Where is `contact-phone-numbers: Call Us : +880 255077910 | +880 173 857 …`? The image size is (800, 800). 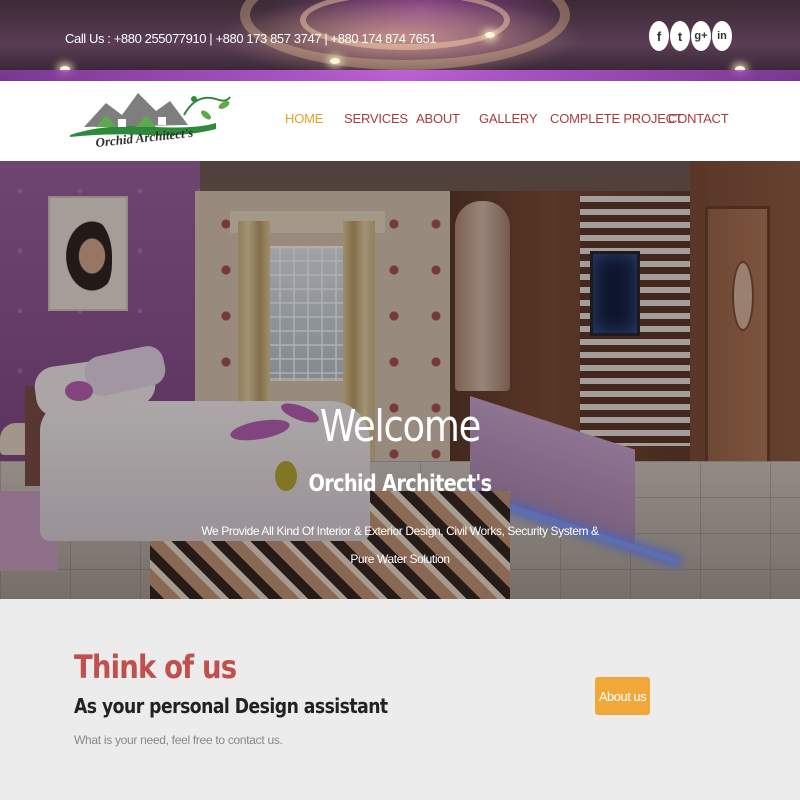 contact-phone-numbers: Call Us : +880 255077910 | +880 173 857 … is located at coordinates (251, 38).